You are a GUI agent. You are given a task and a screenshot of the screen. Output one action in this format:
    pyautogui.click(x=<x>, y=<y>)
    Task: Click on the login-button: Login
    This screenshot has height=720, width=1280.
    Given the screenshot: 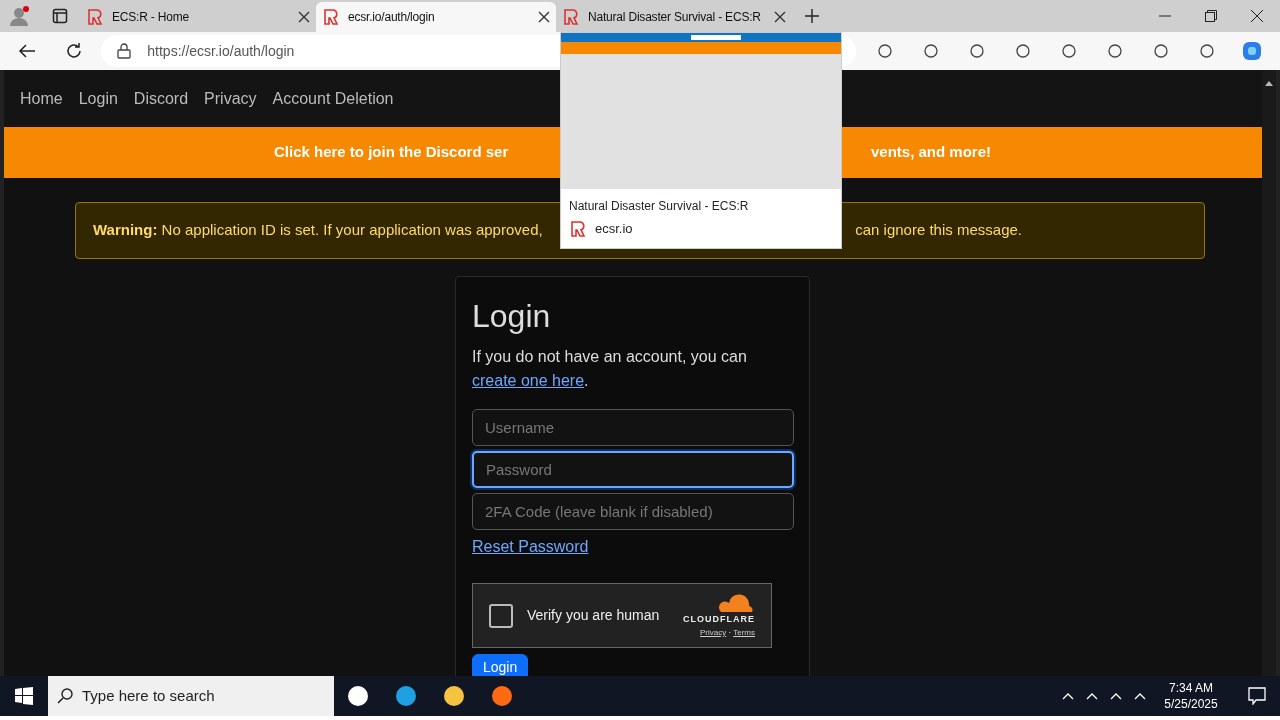 What is the action you would take?
    pyautogui.click(x=500, y=665)
    